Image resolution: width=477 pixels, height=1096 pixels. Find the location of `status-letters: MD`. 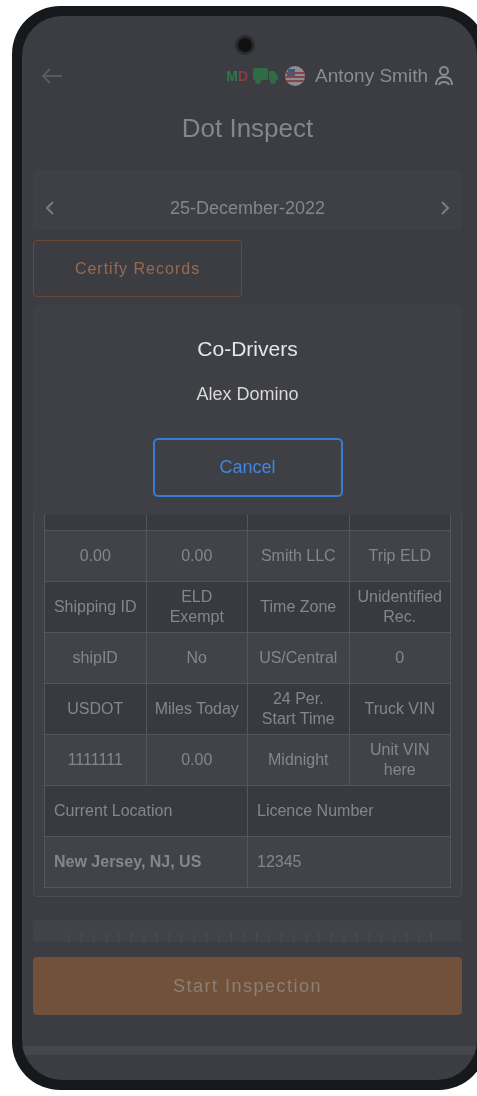

status-letters: MD is located at coordinates (237, 76).